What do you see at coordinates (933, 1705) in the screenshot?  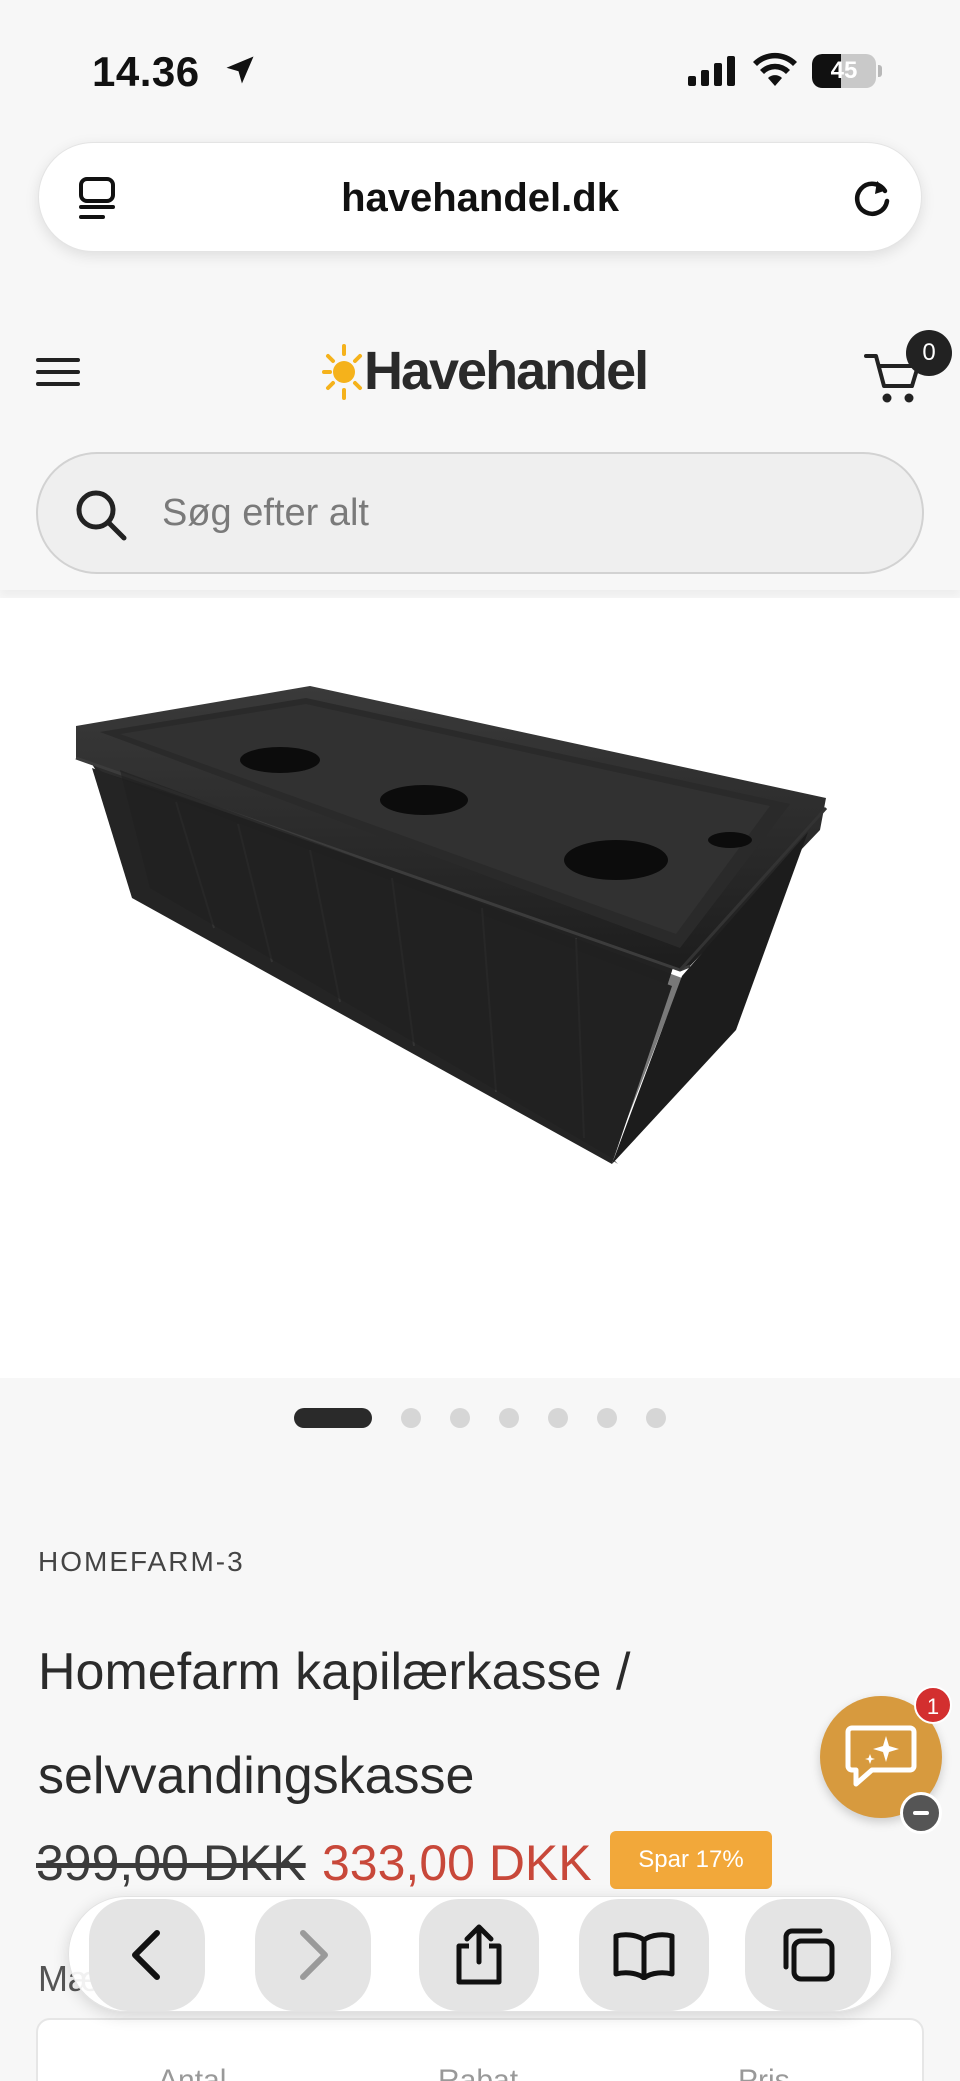 I see `chat-notification-badge: 1` at bounding box center [933, 1705].